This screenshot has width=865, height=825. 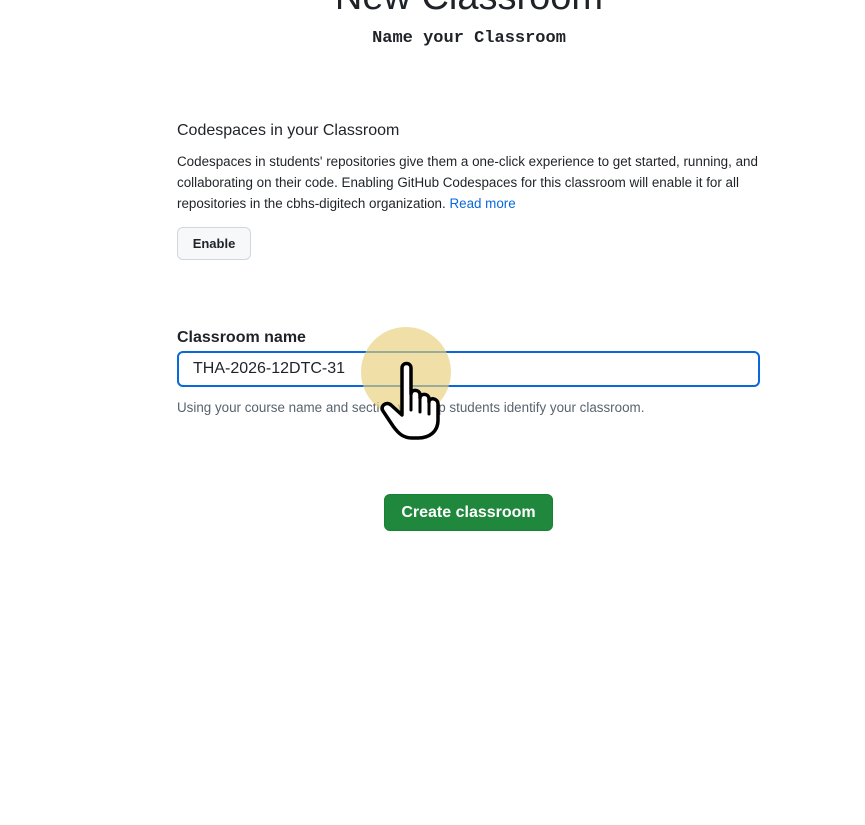 I want to click on create-classroom-button: Create classroom, so click(x=468, y=512).